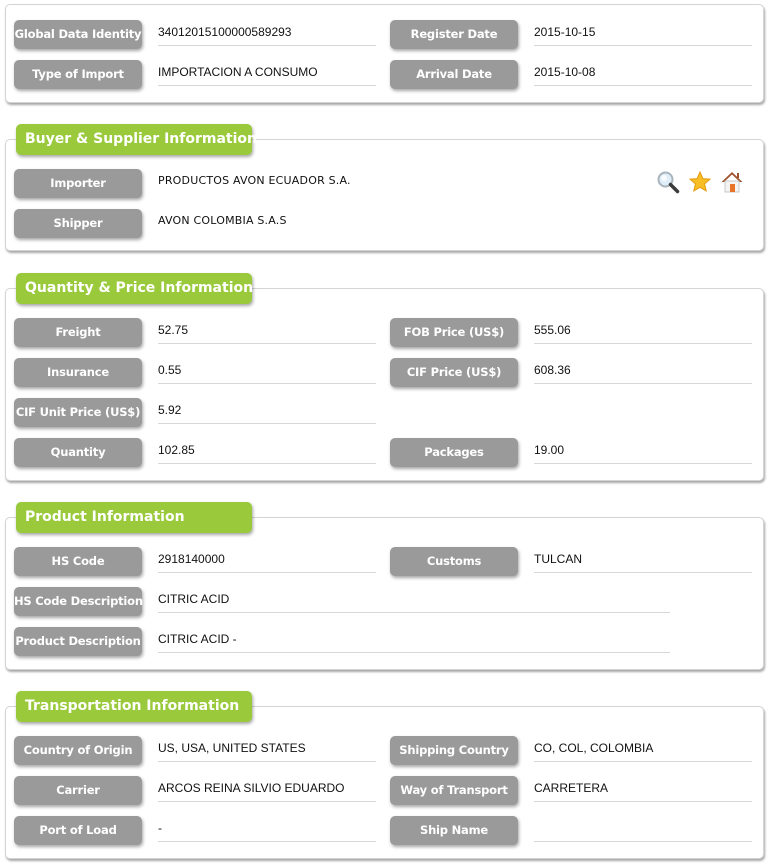 Image resolution: width=768 pixels, height=866 pixels. Describe the element at coordinates (643, 34) in the screenshot. I see `register-date-value: 2015-10-15` at that location.